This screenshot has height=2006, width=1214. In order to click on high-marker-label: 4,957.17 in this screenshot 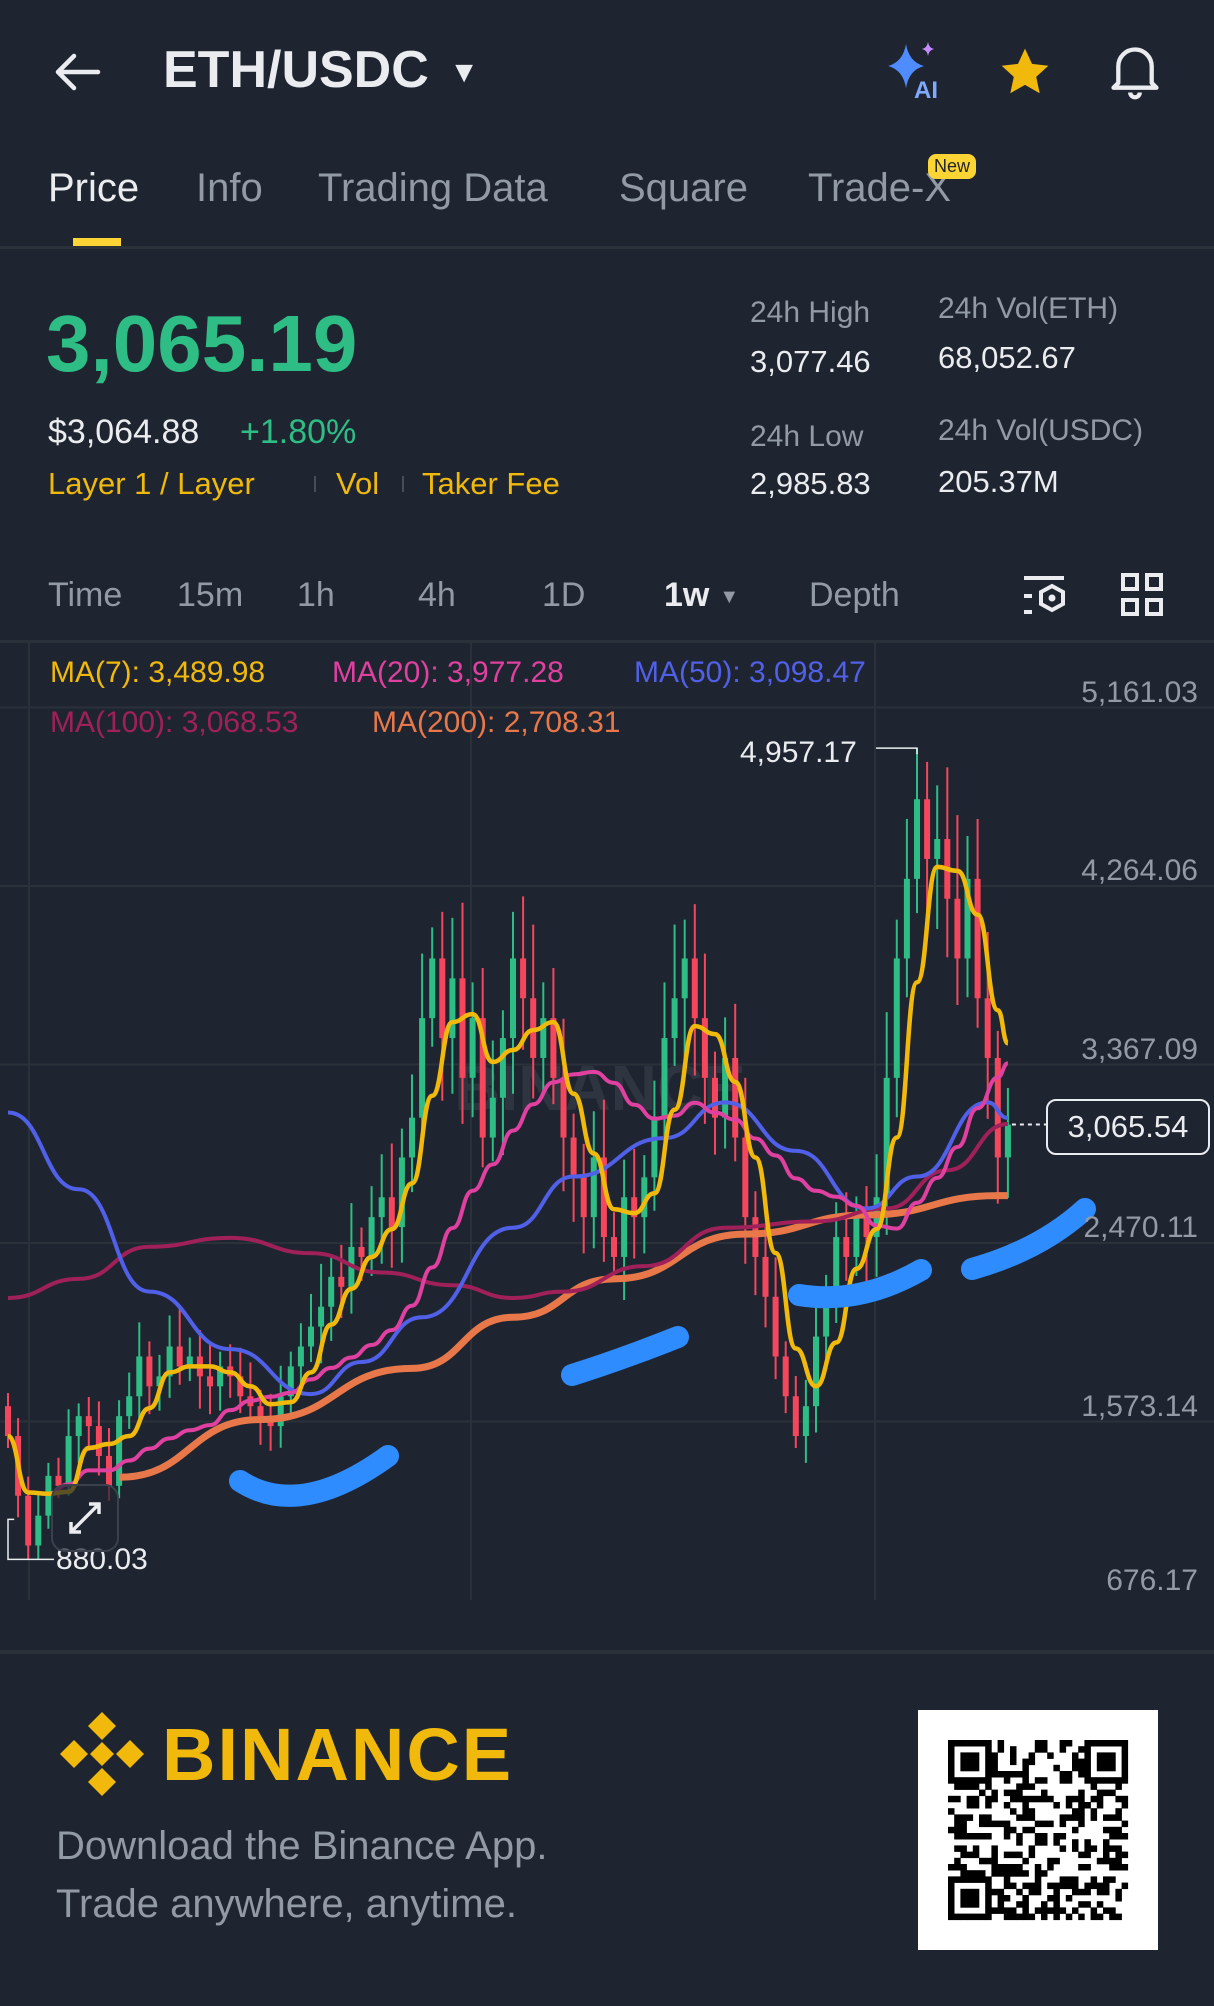, I will do `click(798, 752)`.